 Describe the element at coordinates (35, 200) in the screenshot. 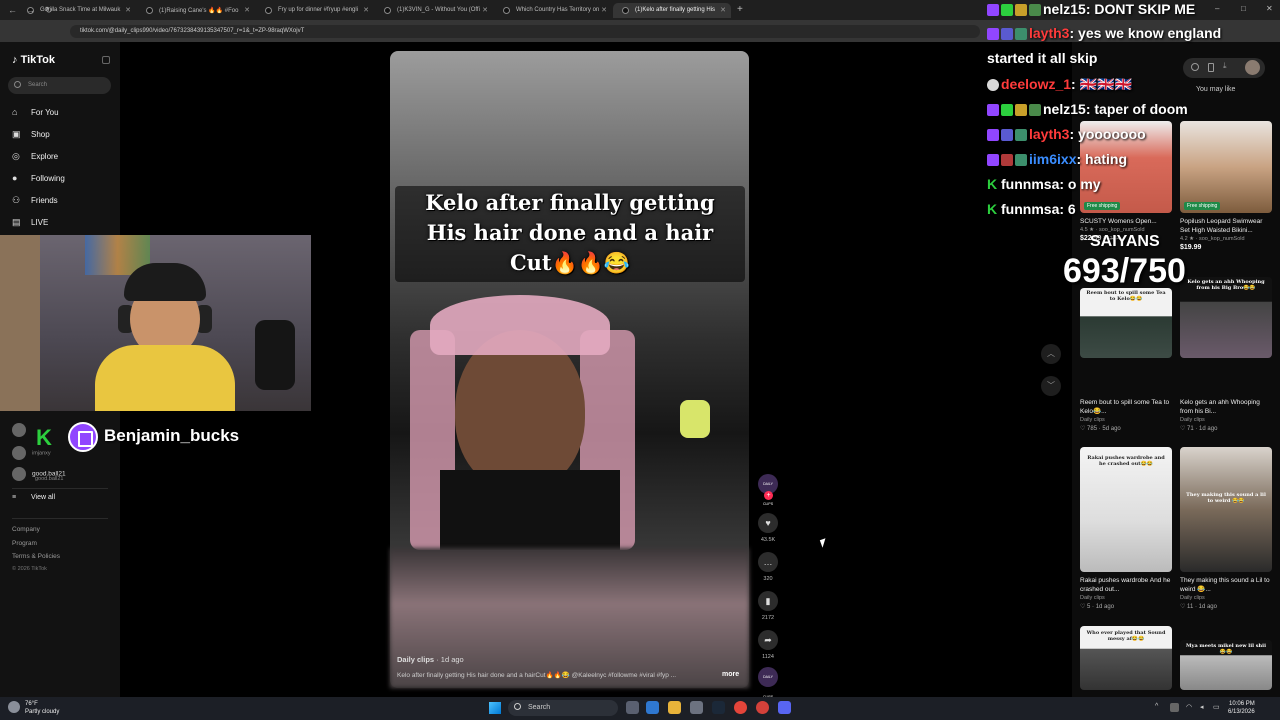

I see `nav-friends: ⚇ Friends` at that location.